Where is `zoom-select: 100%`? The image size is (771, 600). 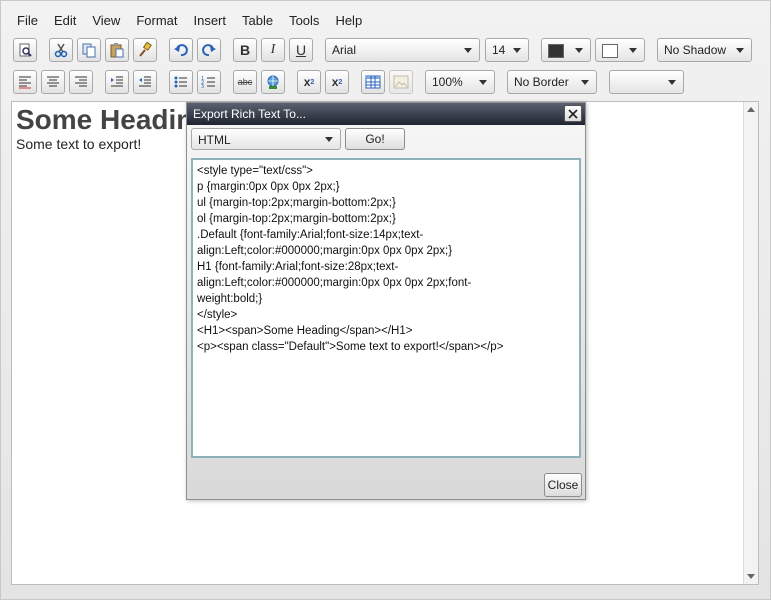
zoom-select: 100% is located at coordinates (460, 82).